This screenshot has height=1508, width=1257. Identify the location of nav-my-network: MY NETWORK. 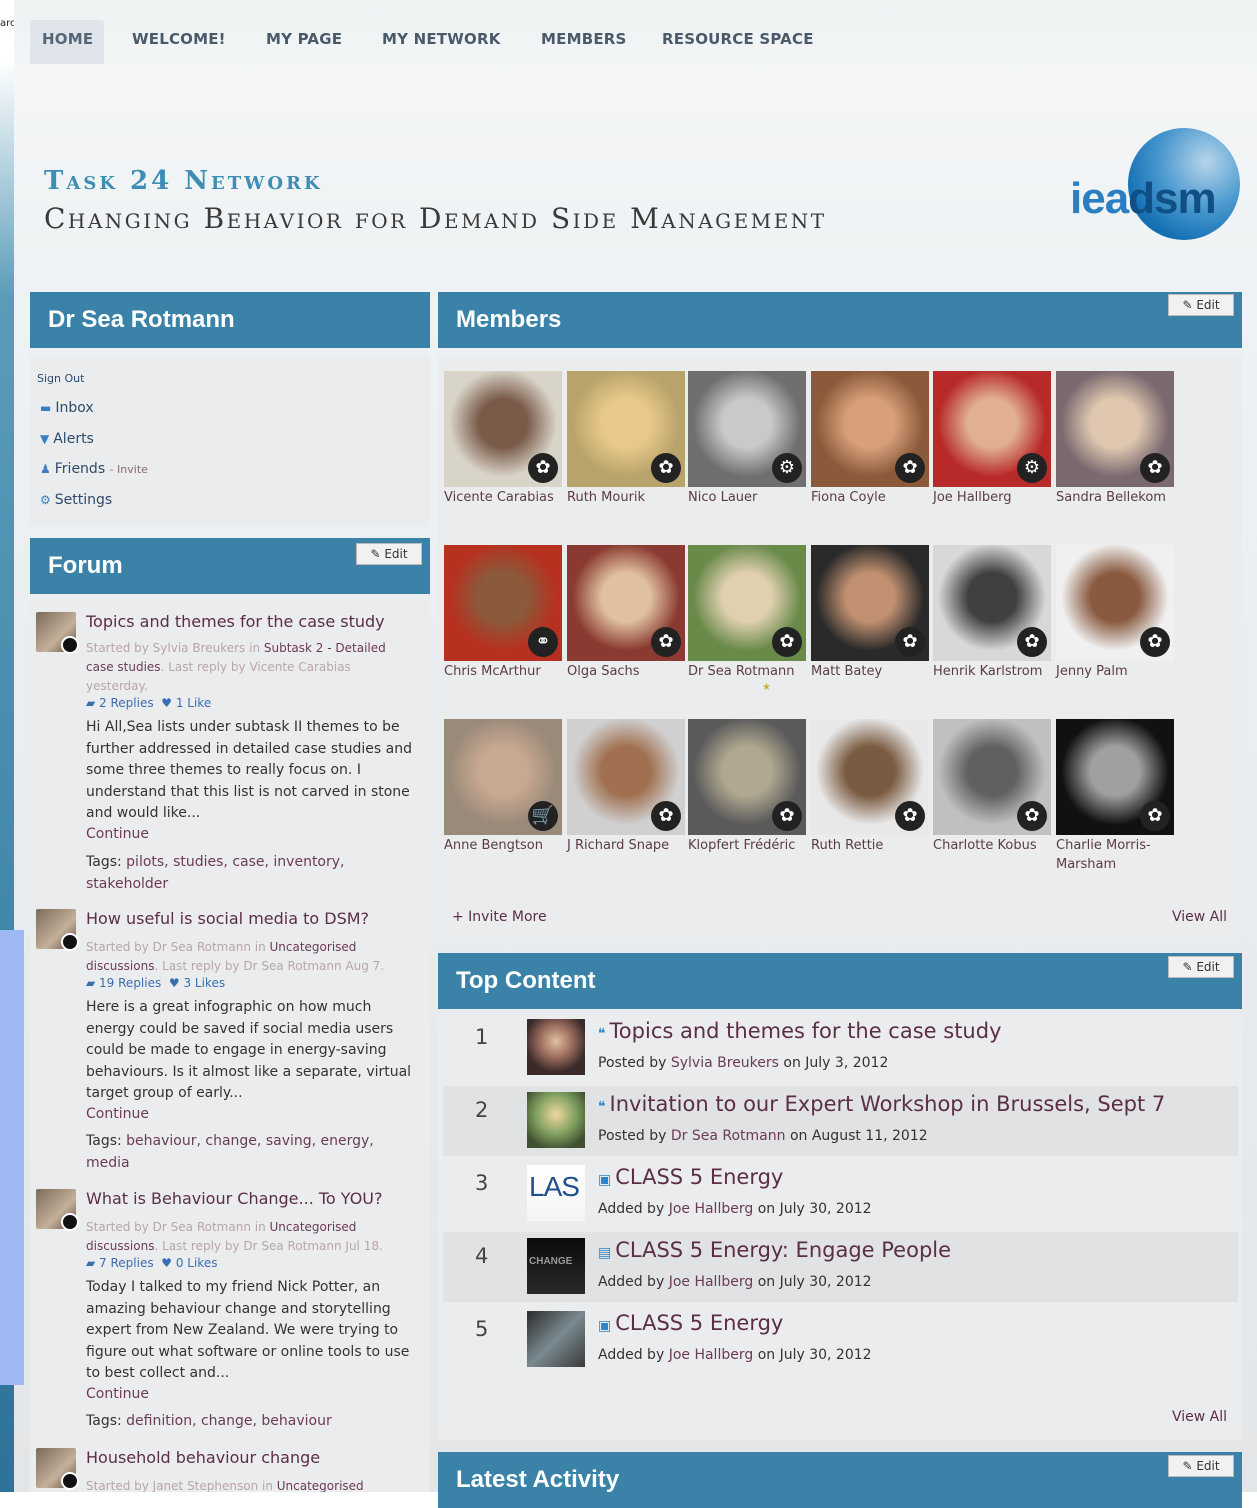
(441, 39).